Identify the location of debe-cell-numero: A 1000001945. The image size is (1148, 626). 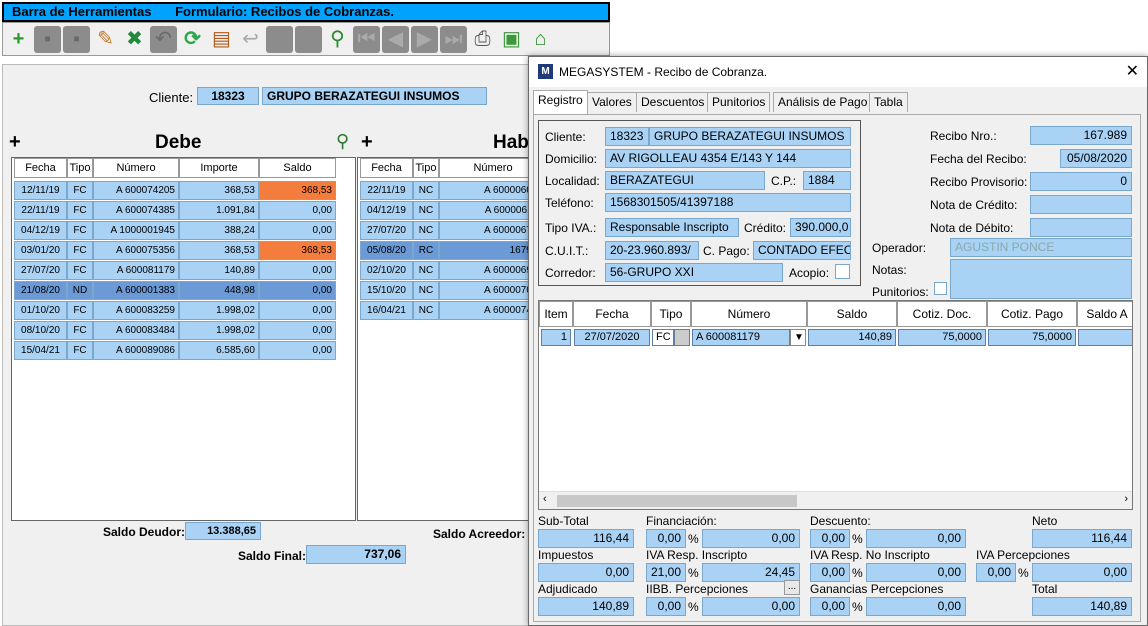
(136, 230).